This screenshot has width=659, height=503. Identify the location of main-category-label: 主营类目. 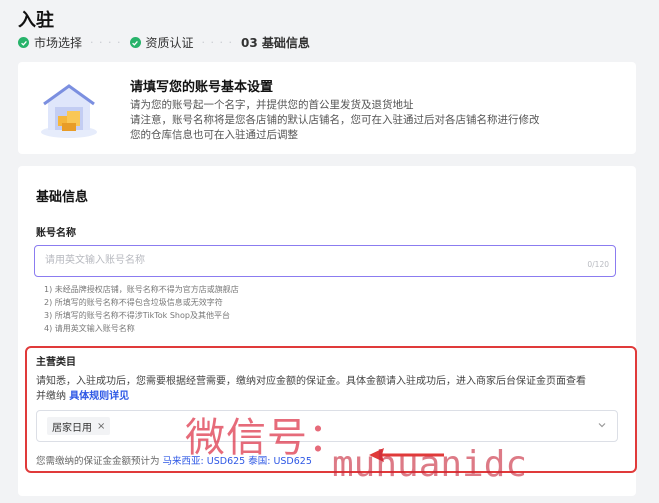
(56, 362).